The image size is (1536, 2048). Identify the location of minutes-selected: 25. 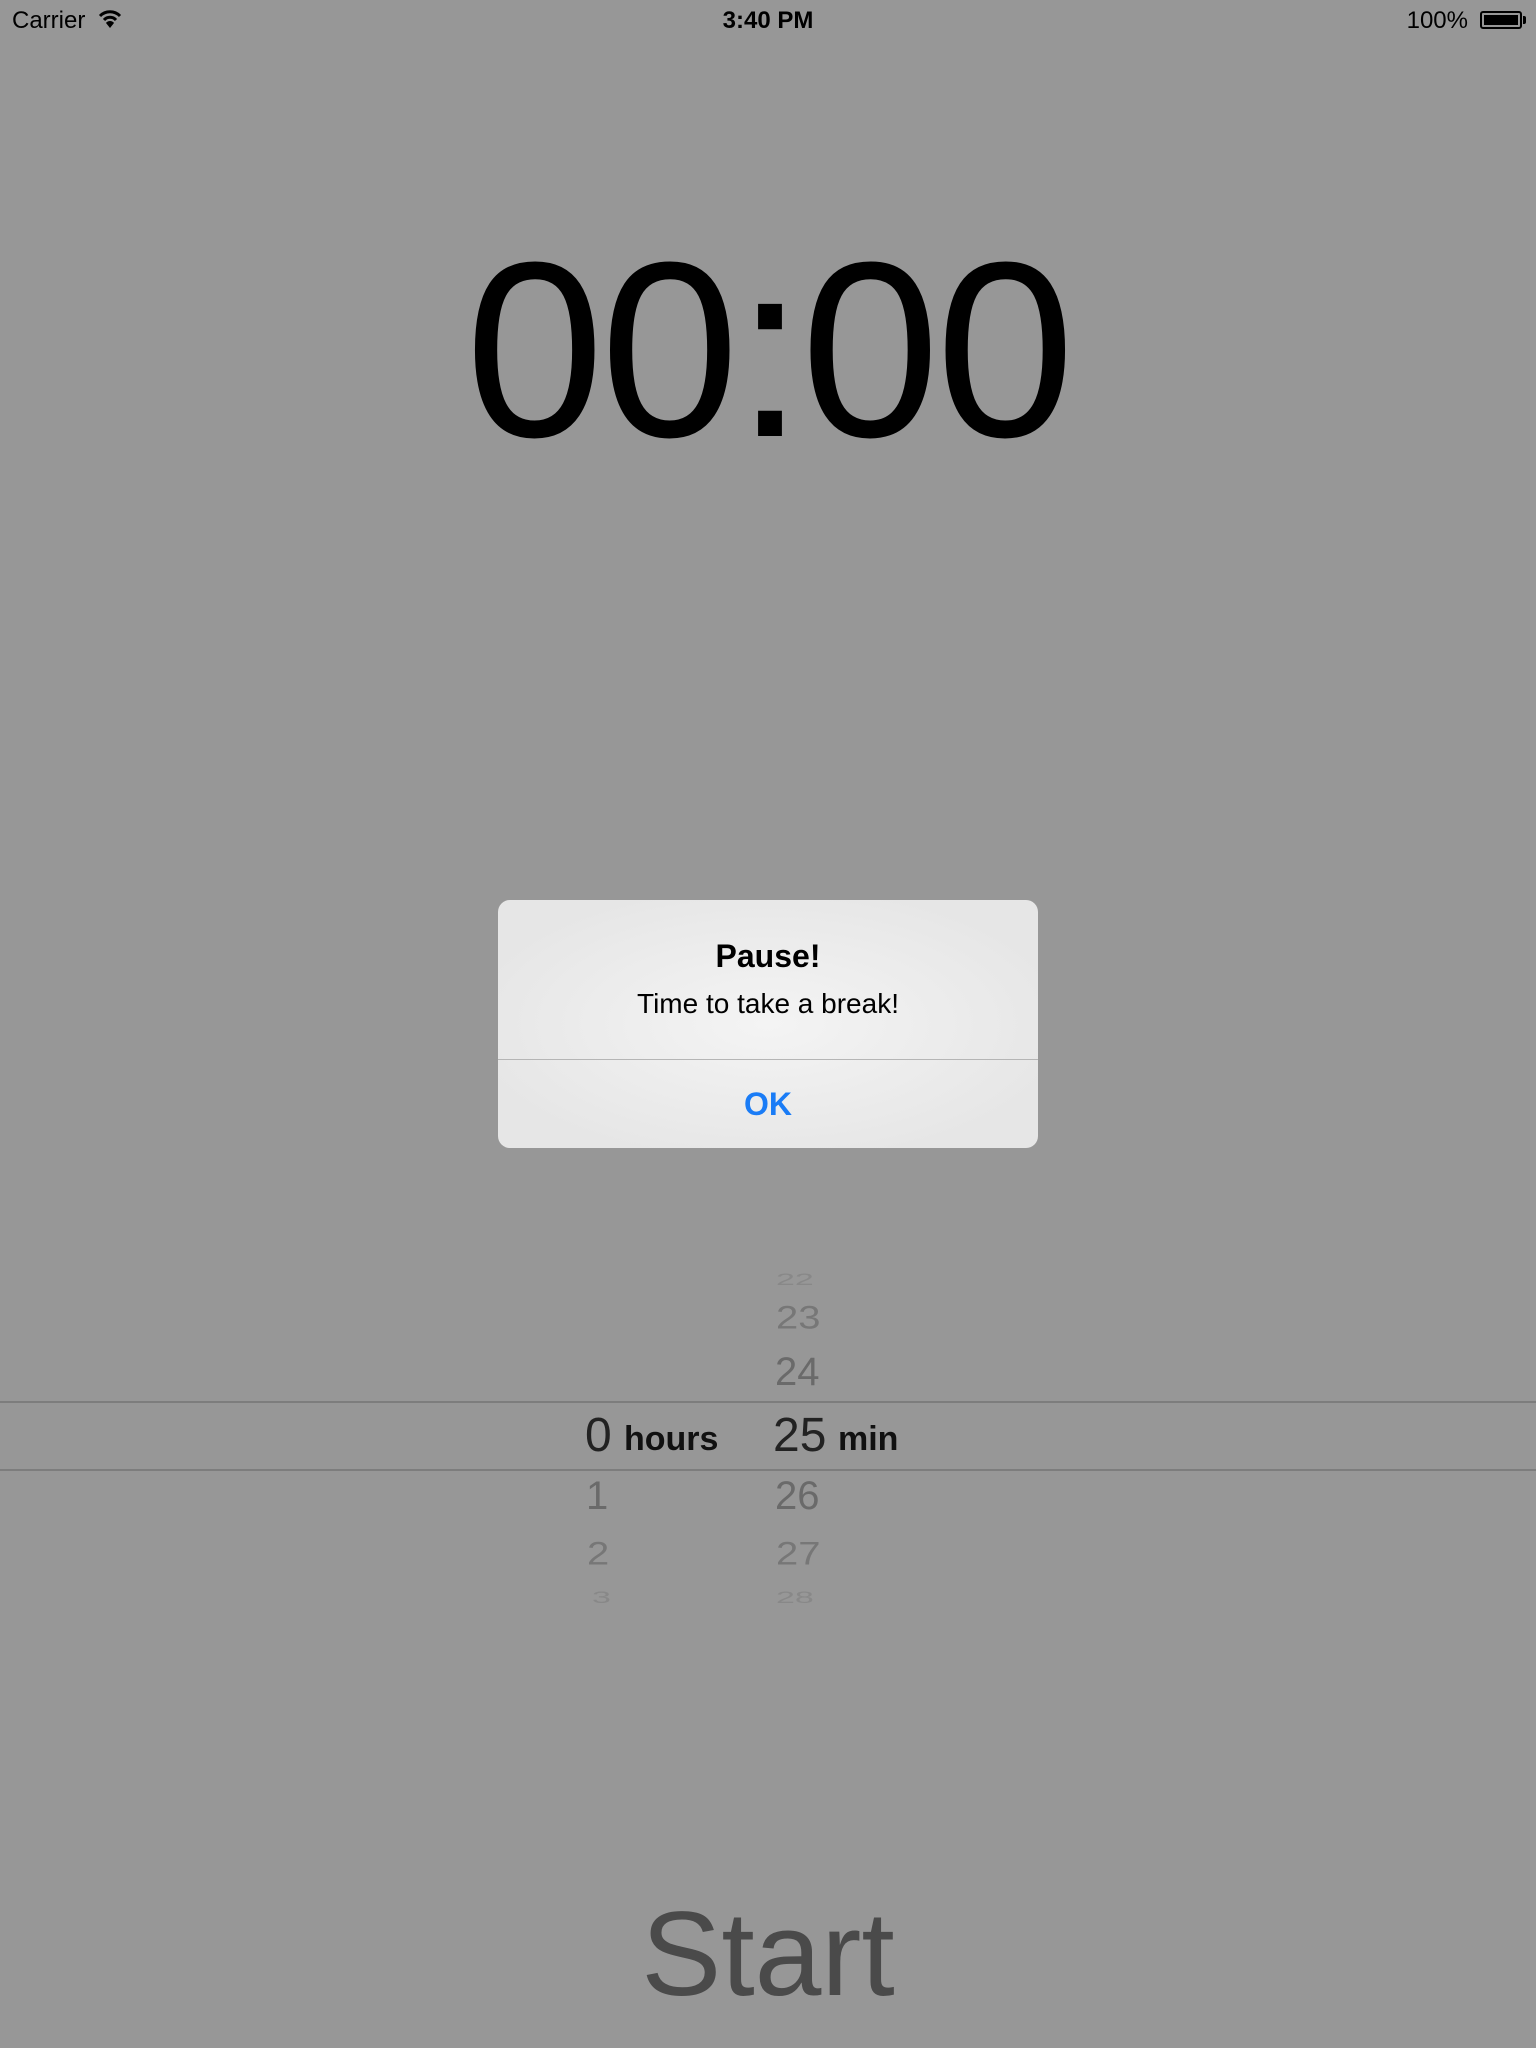
(799, 1435).